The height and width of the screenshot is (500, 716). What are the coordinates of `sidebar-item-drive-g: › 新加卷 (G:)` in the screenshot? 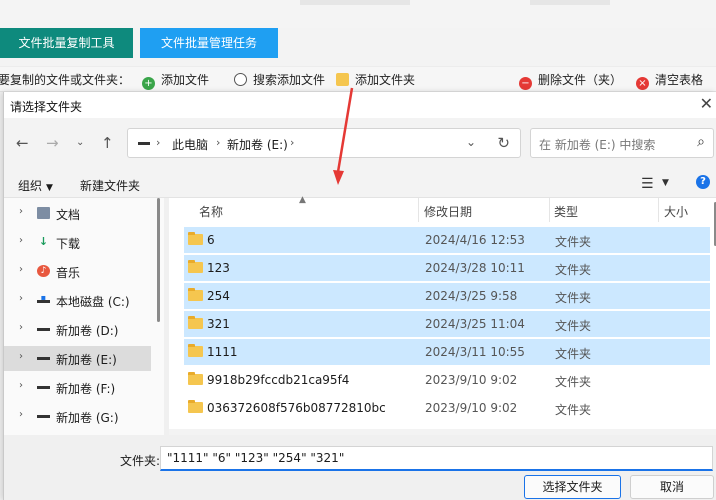 It's located at (77, 416).